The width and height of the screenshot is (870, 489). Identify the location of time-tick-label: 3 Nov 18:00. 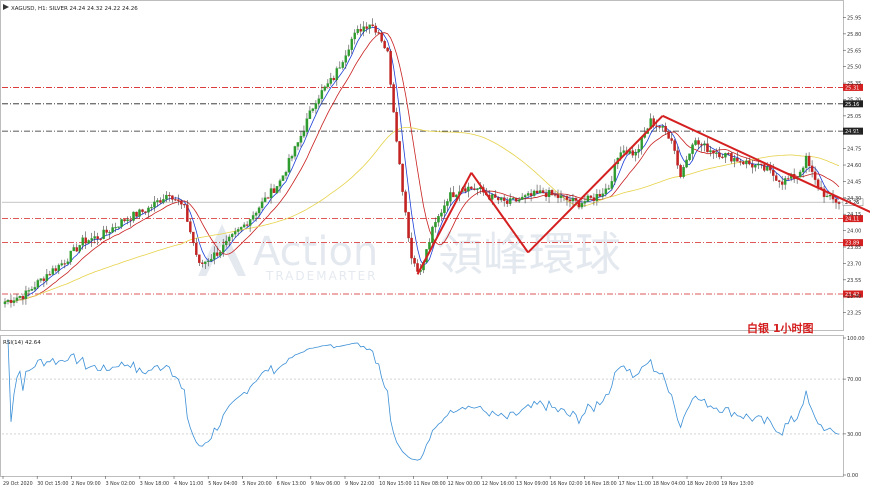
(154, 484).